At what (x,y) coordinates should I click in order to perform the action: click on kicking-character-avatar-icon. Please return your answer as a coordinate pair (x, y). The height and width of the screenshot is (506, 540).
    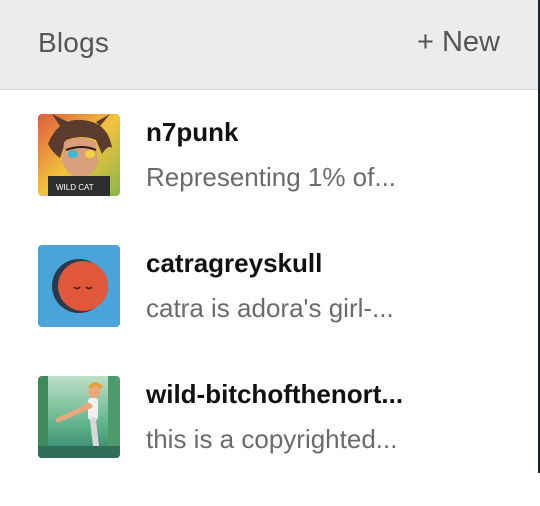
    Looking at the image, I should click on (79, 417).